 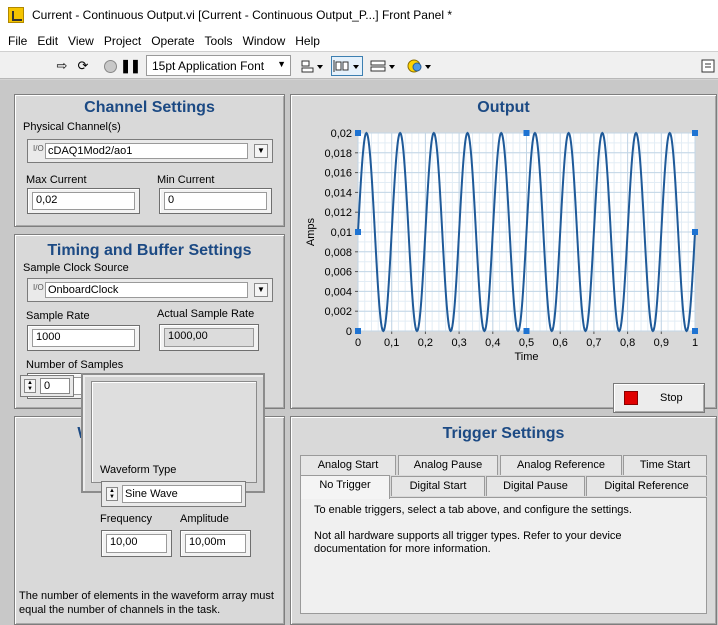 I want to click on physical-channel-selector: I/O cDAQ1Mod2/ao1 ▼, so click(x=150, y=151).